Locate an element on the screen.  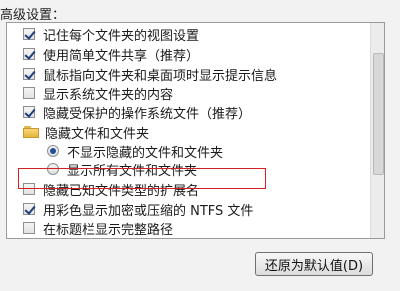
setting-show-system-folders: 显示系统文件夹的内容 is located at coordinates (98, 93).